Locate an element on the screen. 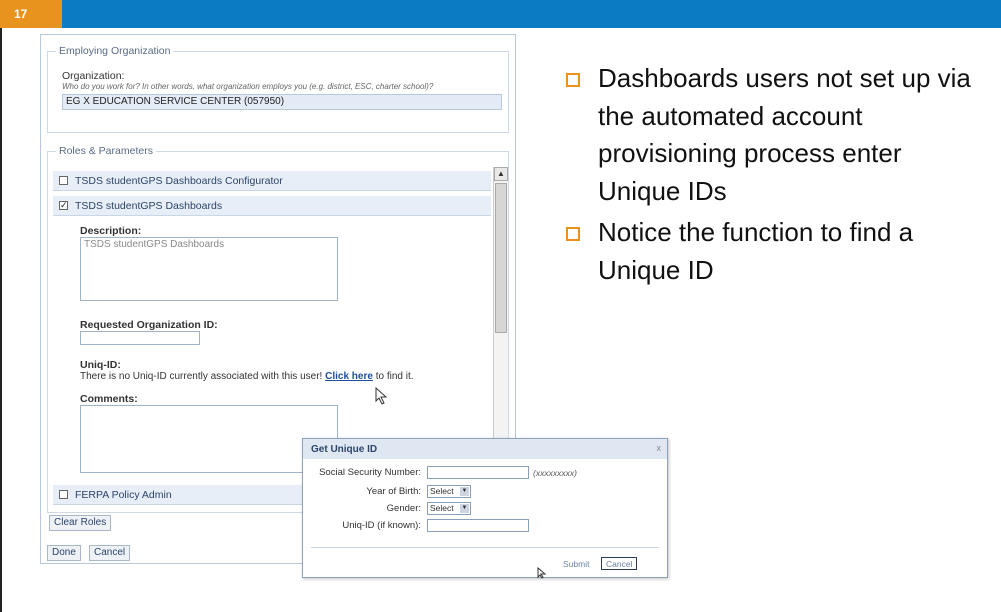 The width and height of the screenshot is (1001, 612). clear-roles-button: Clear Roles is located at coordinates (80, 523).